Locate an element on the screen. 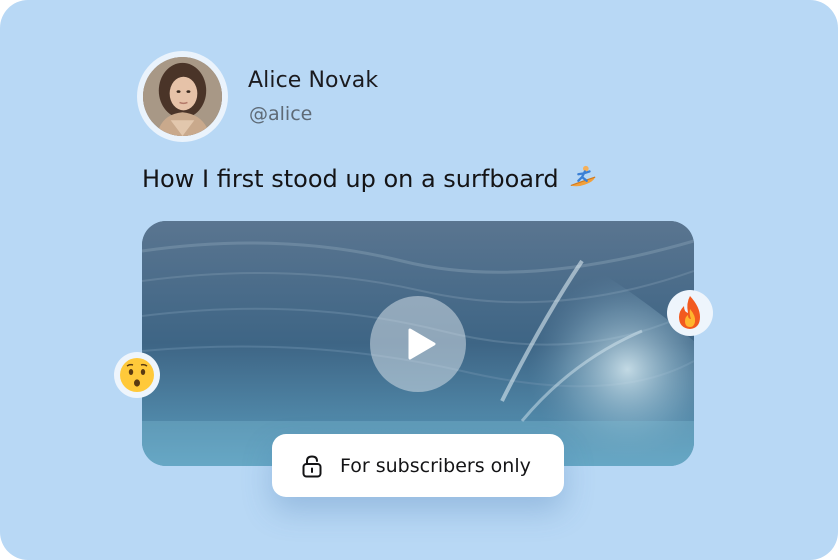 Image resolution: width=838 pixels, height=560 pixels. astonished-reaction is located at coordinates (137, 375).